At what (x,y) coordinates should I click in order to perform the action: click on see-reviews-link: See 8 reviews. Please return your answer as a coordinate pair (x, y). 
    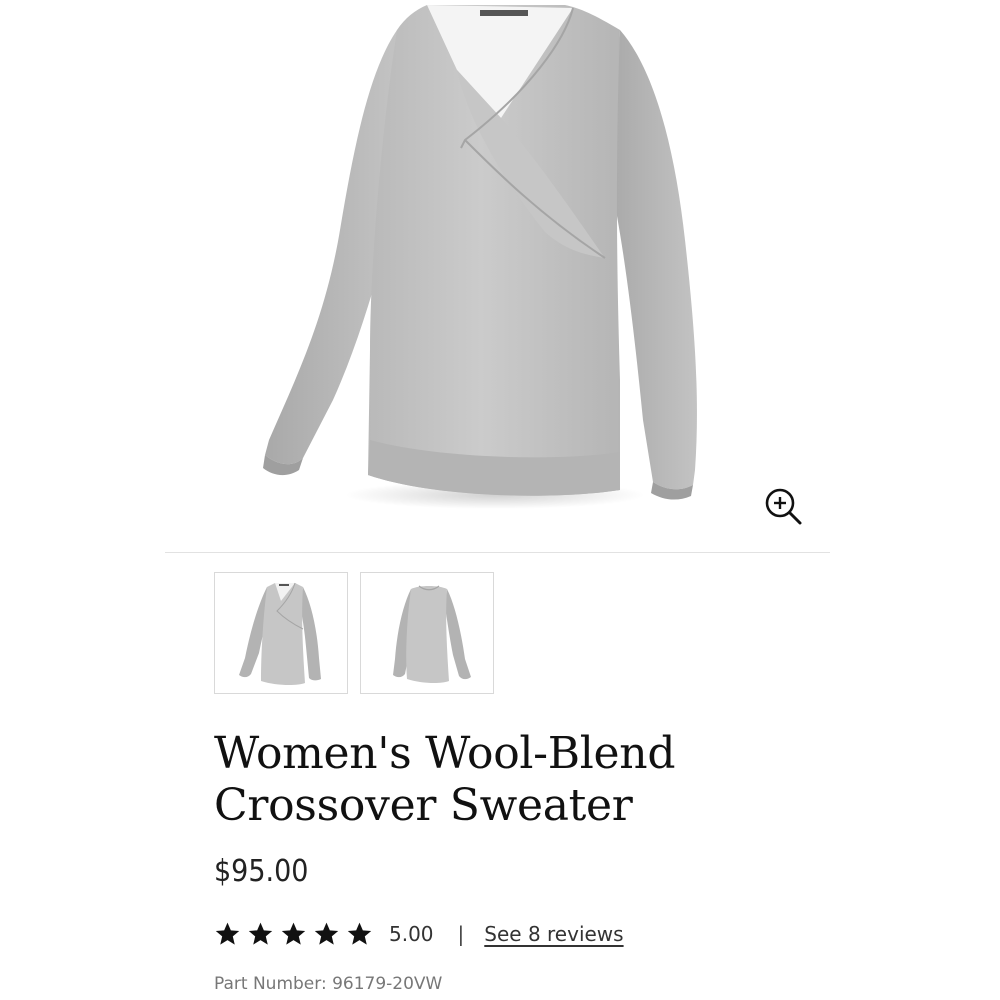
    Looking at the image, I should click on (553, 934).